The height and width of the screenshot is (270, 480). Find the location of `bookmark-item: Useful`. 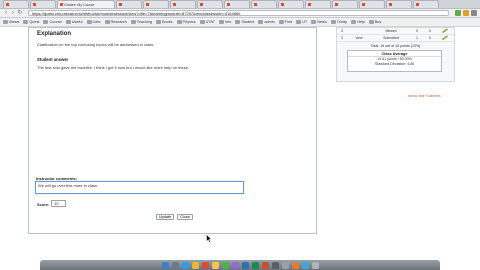

bookmark-item: Useful is located at coordinates (74, 22).